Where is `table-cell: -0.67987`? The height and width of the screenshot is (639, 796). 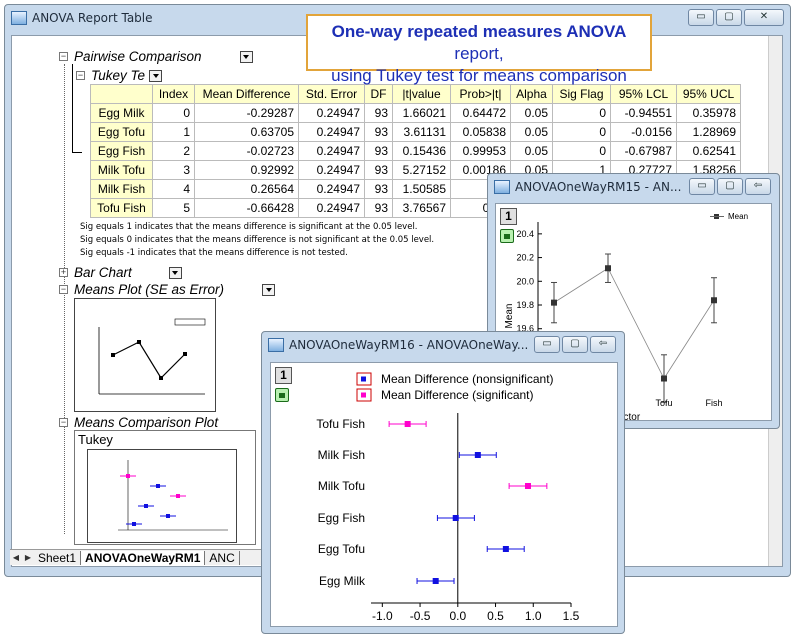
table-cell: -0.67987 is located at coordinates (643, 151).